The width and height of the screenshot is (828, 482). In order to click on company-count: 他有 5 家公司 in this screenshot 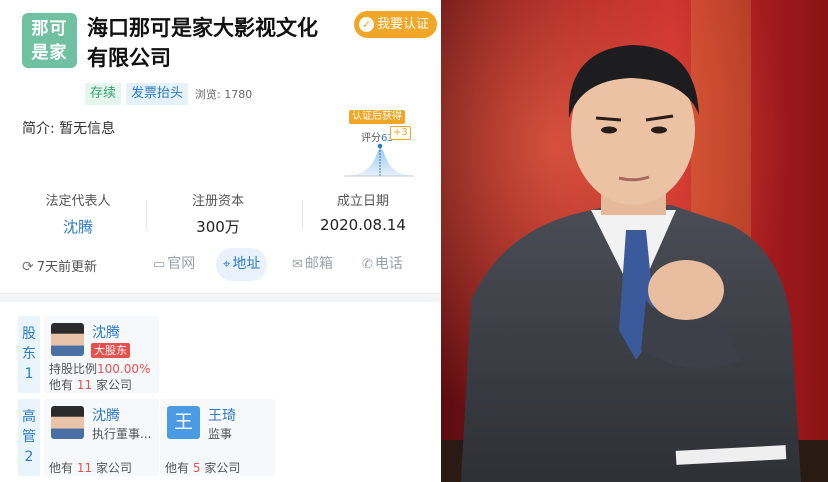, I will do `click(202, 467)`.